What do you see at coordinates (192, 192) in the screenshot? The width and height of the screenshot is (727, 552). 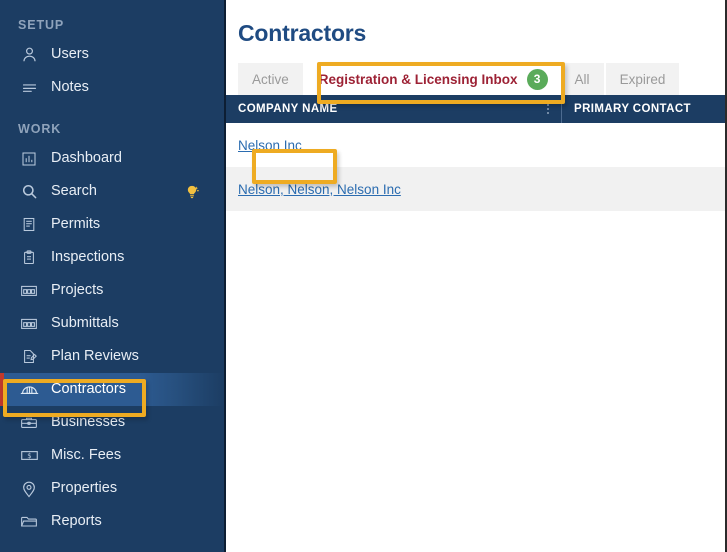 I see `lightbulb-icon` at bounding box center [192, 192].